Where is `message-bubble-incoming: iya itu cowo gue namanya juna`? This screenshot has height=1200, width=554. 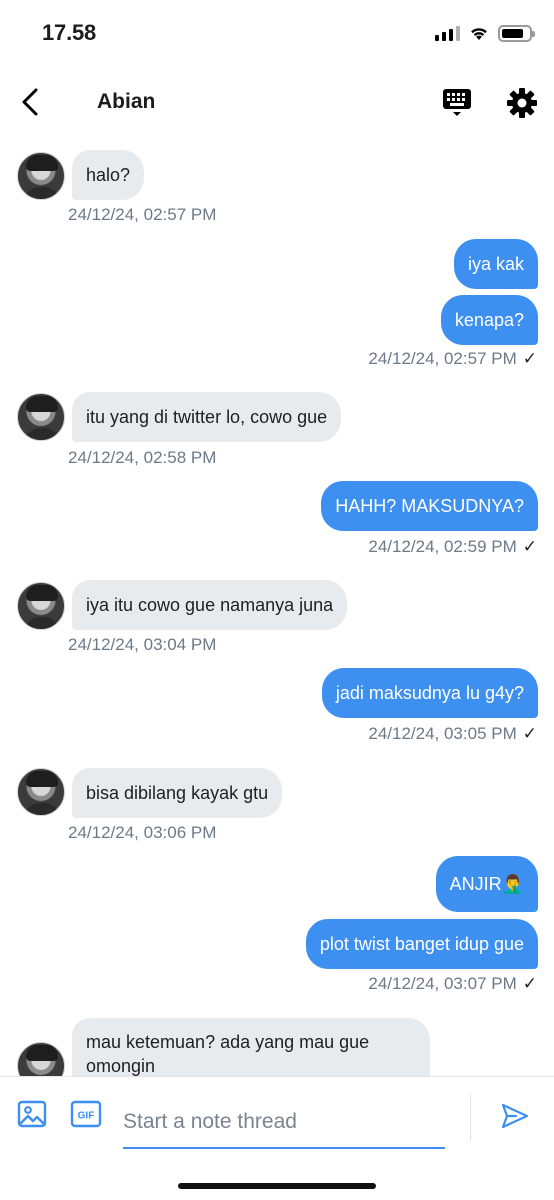
message-bubble-incoming: iya itu cowo gue namanya juna is located at coordinates (210, 605).